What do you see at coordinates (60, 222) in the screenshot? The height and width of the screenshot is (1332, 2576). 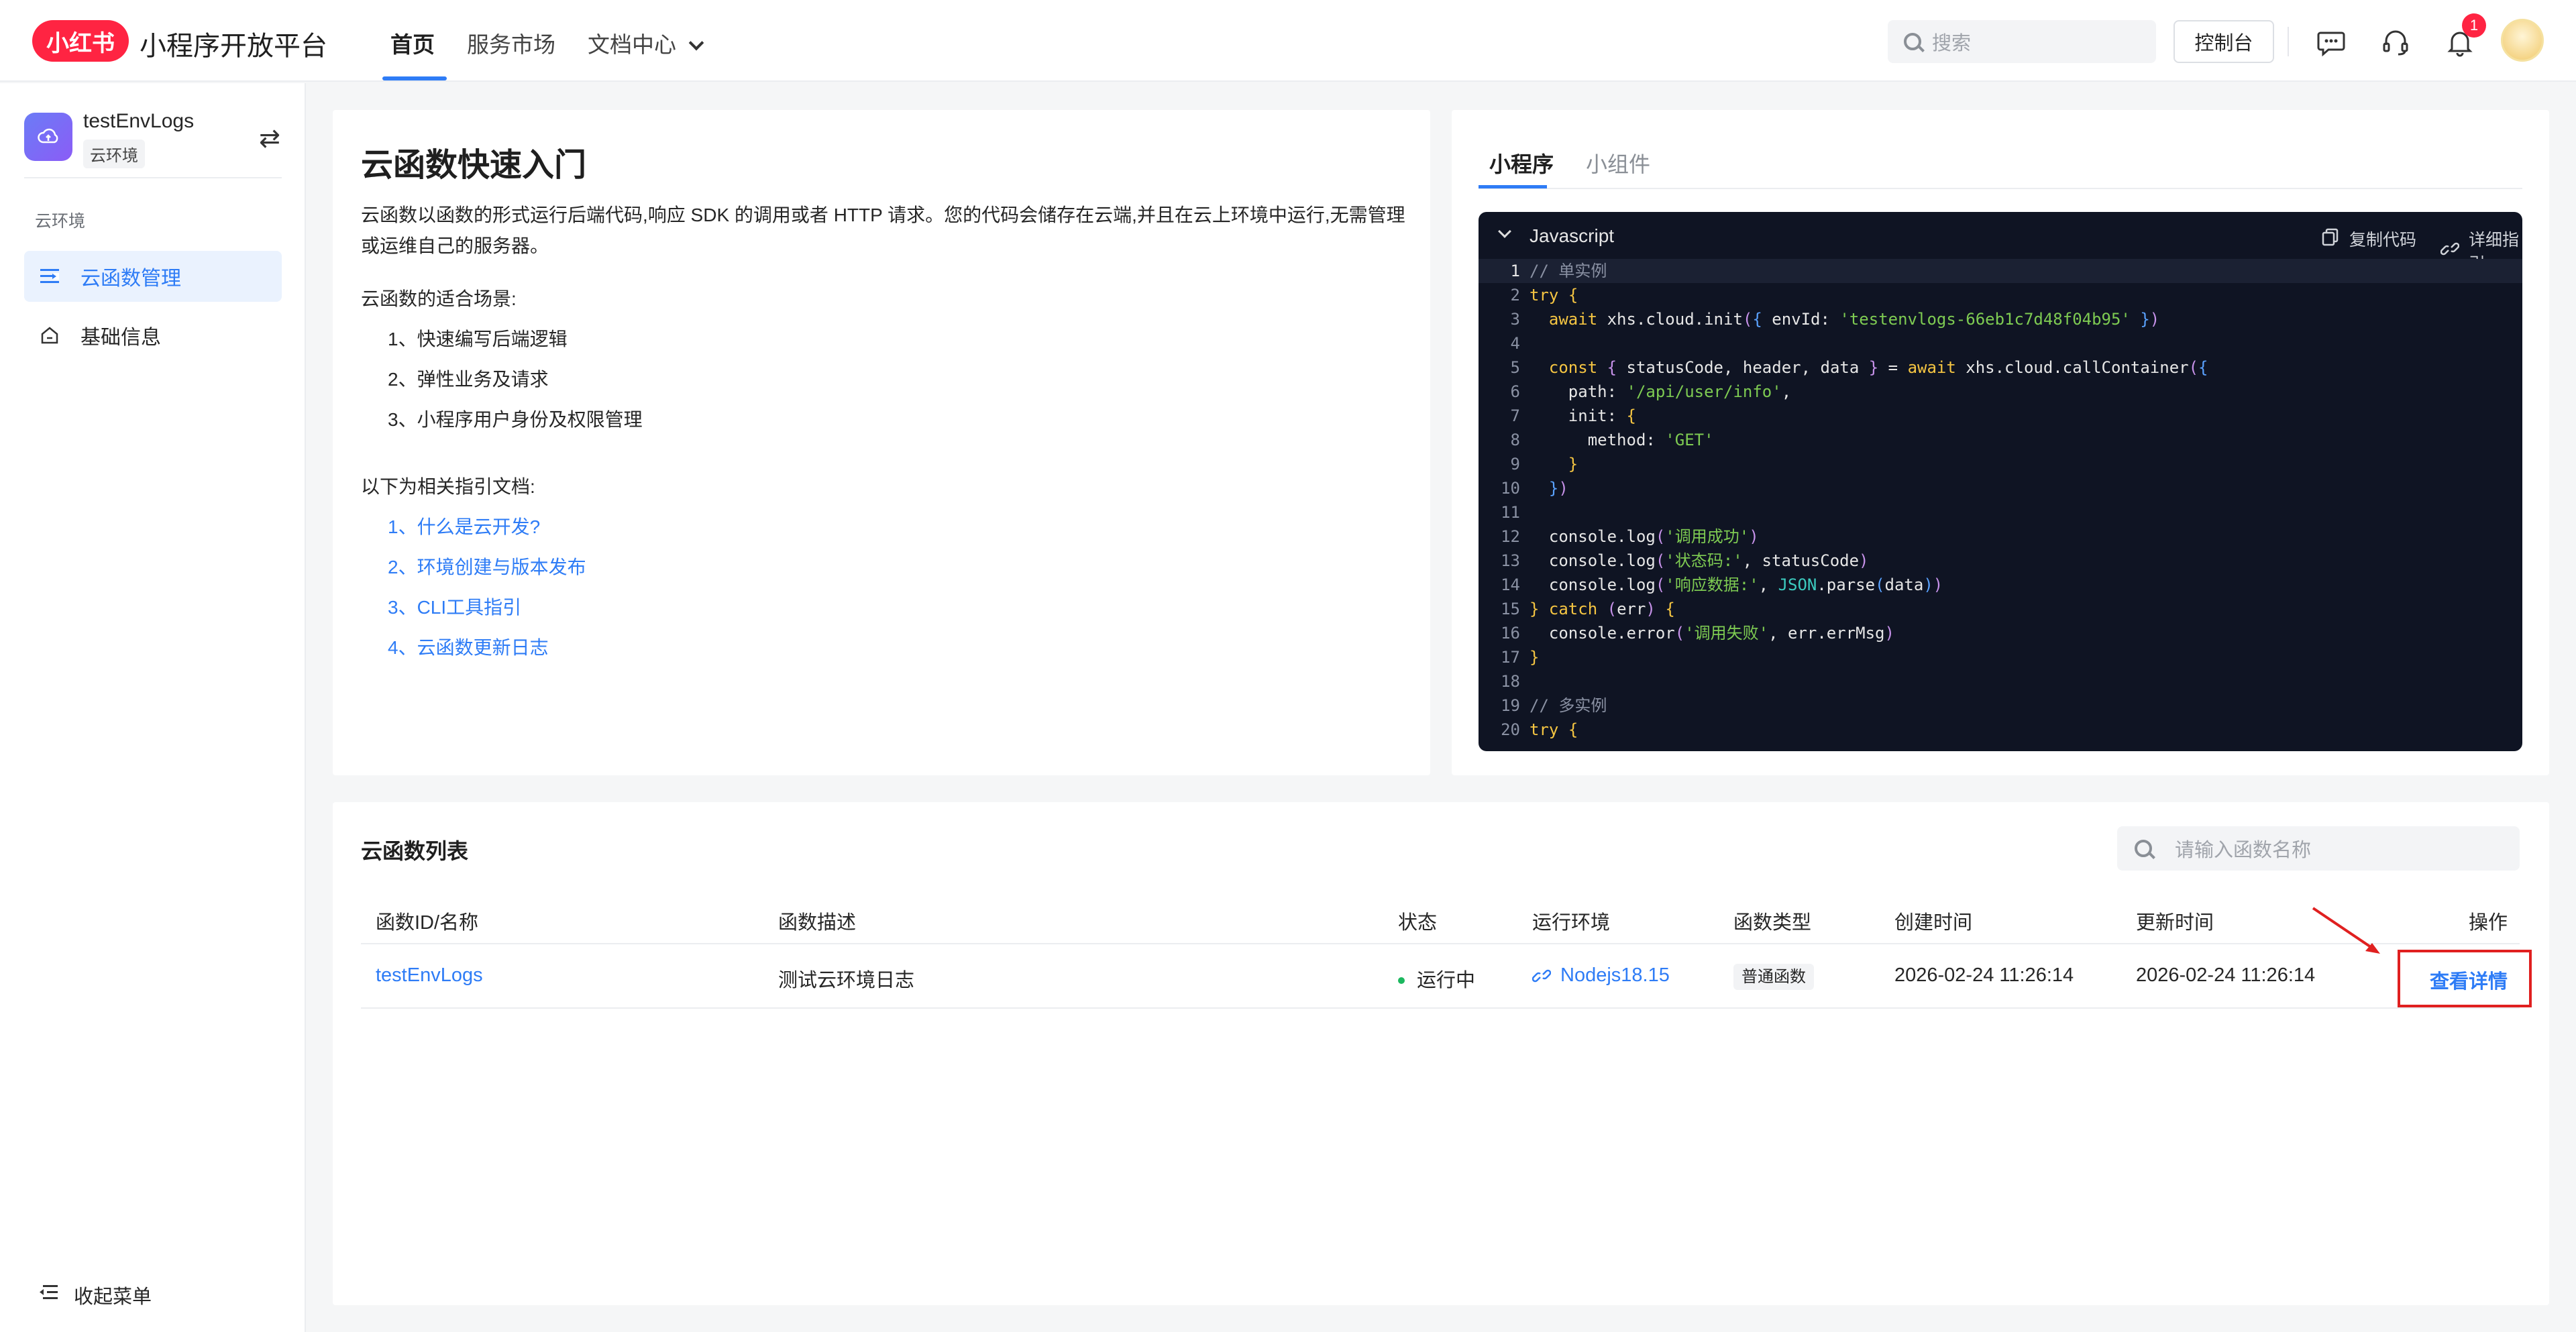 I see `sidebar-group-label: 云环境` at bounding box center [60, 222].